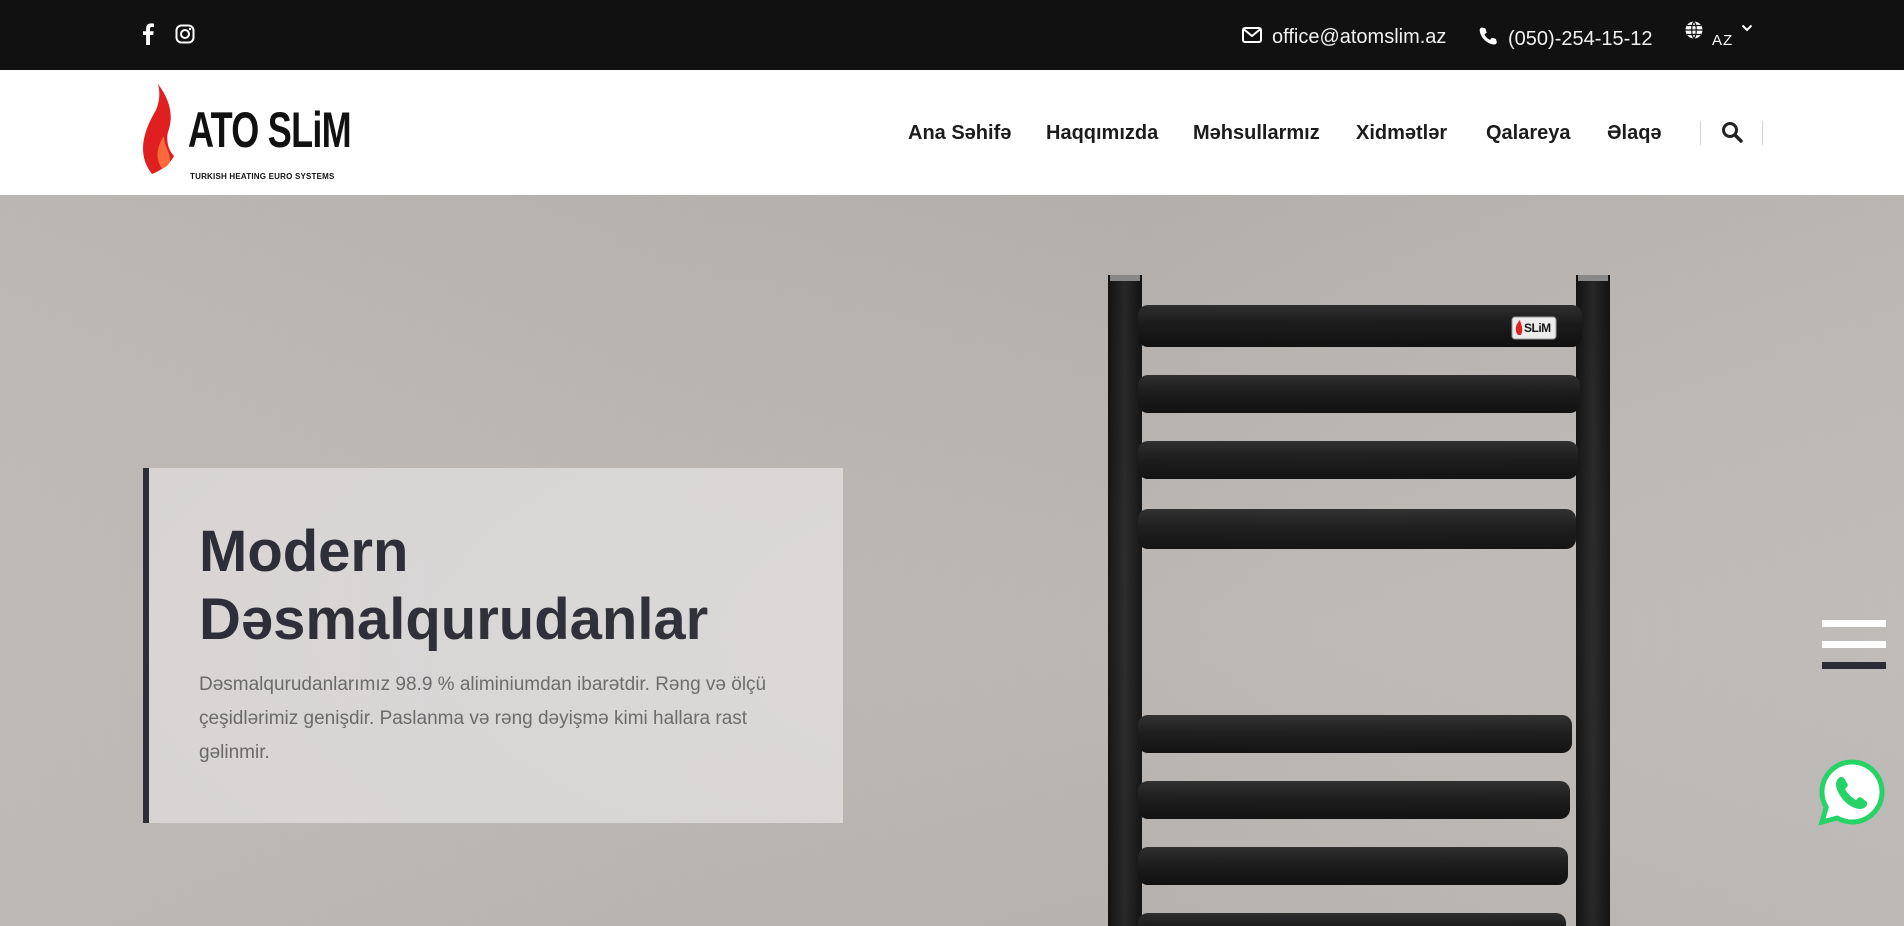 The height and width of the screenshot is (926, 1904). I want to click on whatsapp-icon, so click(1852, 792).